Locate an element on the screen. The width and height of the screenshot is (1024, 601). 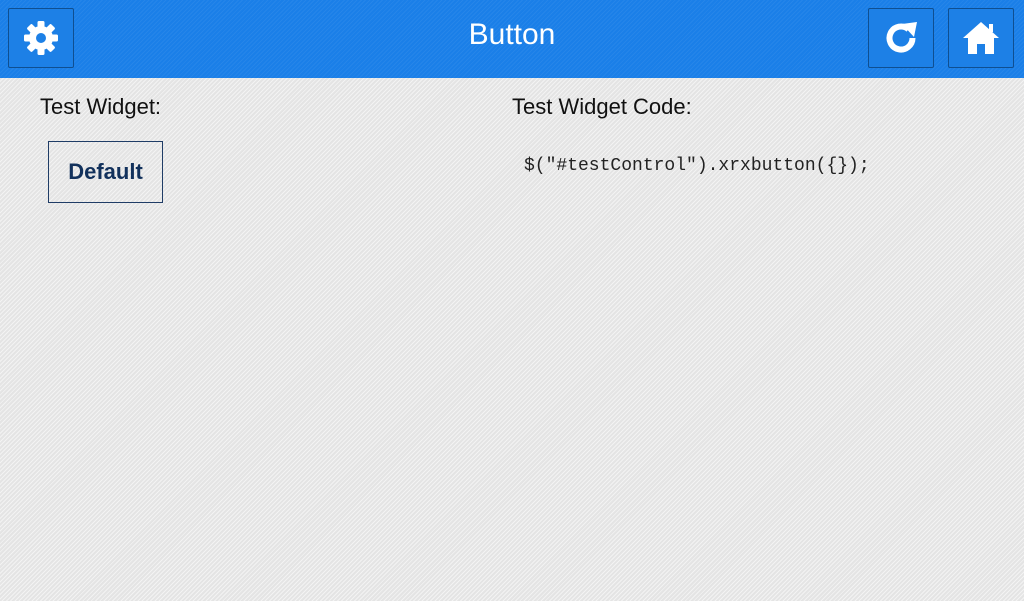
gear-icon is located at coordinates (41, 38).